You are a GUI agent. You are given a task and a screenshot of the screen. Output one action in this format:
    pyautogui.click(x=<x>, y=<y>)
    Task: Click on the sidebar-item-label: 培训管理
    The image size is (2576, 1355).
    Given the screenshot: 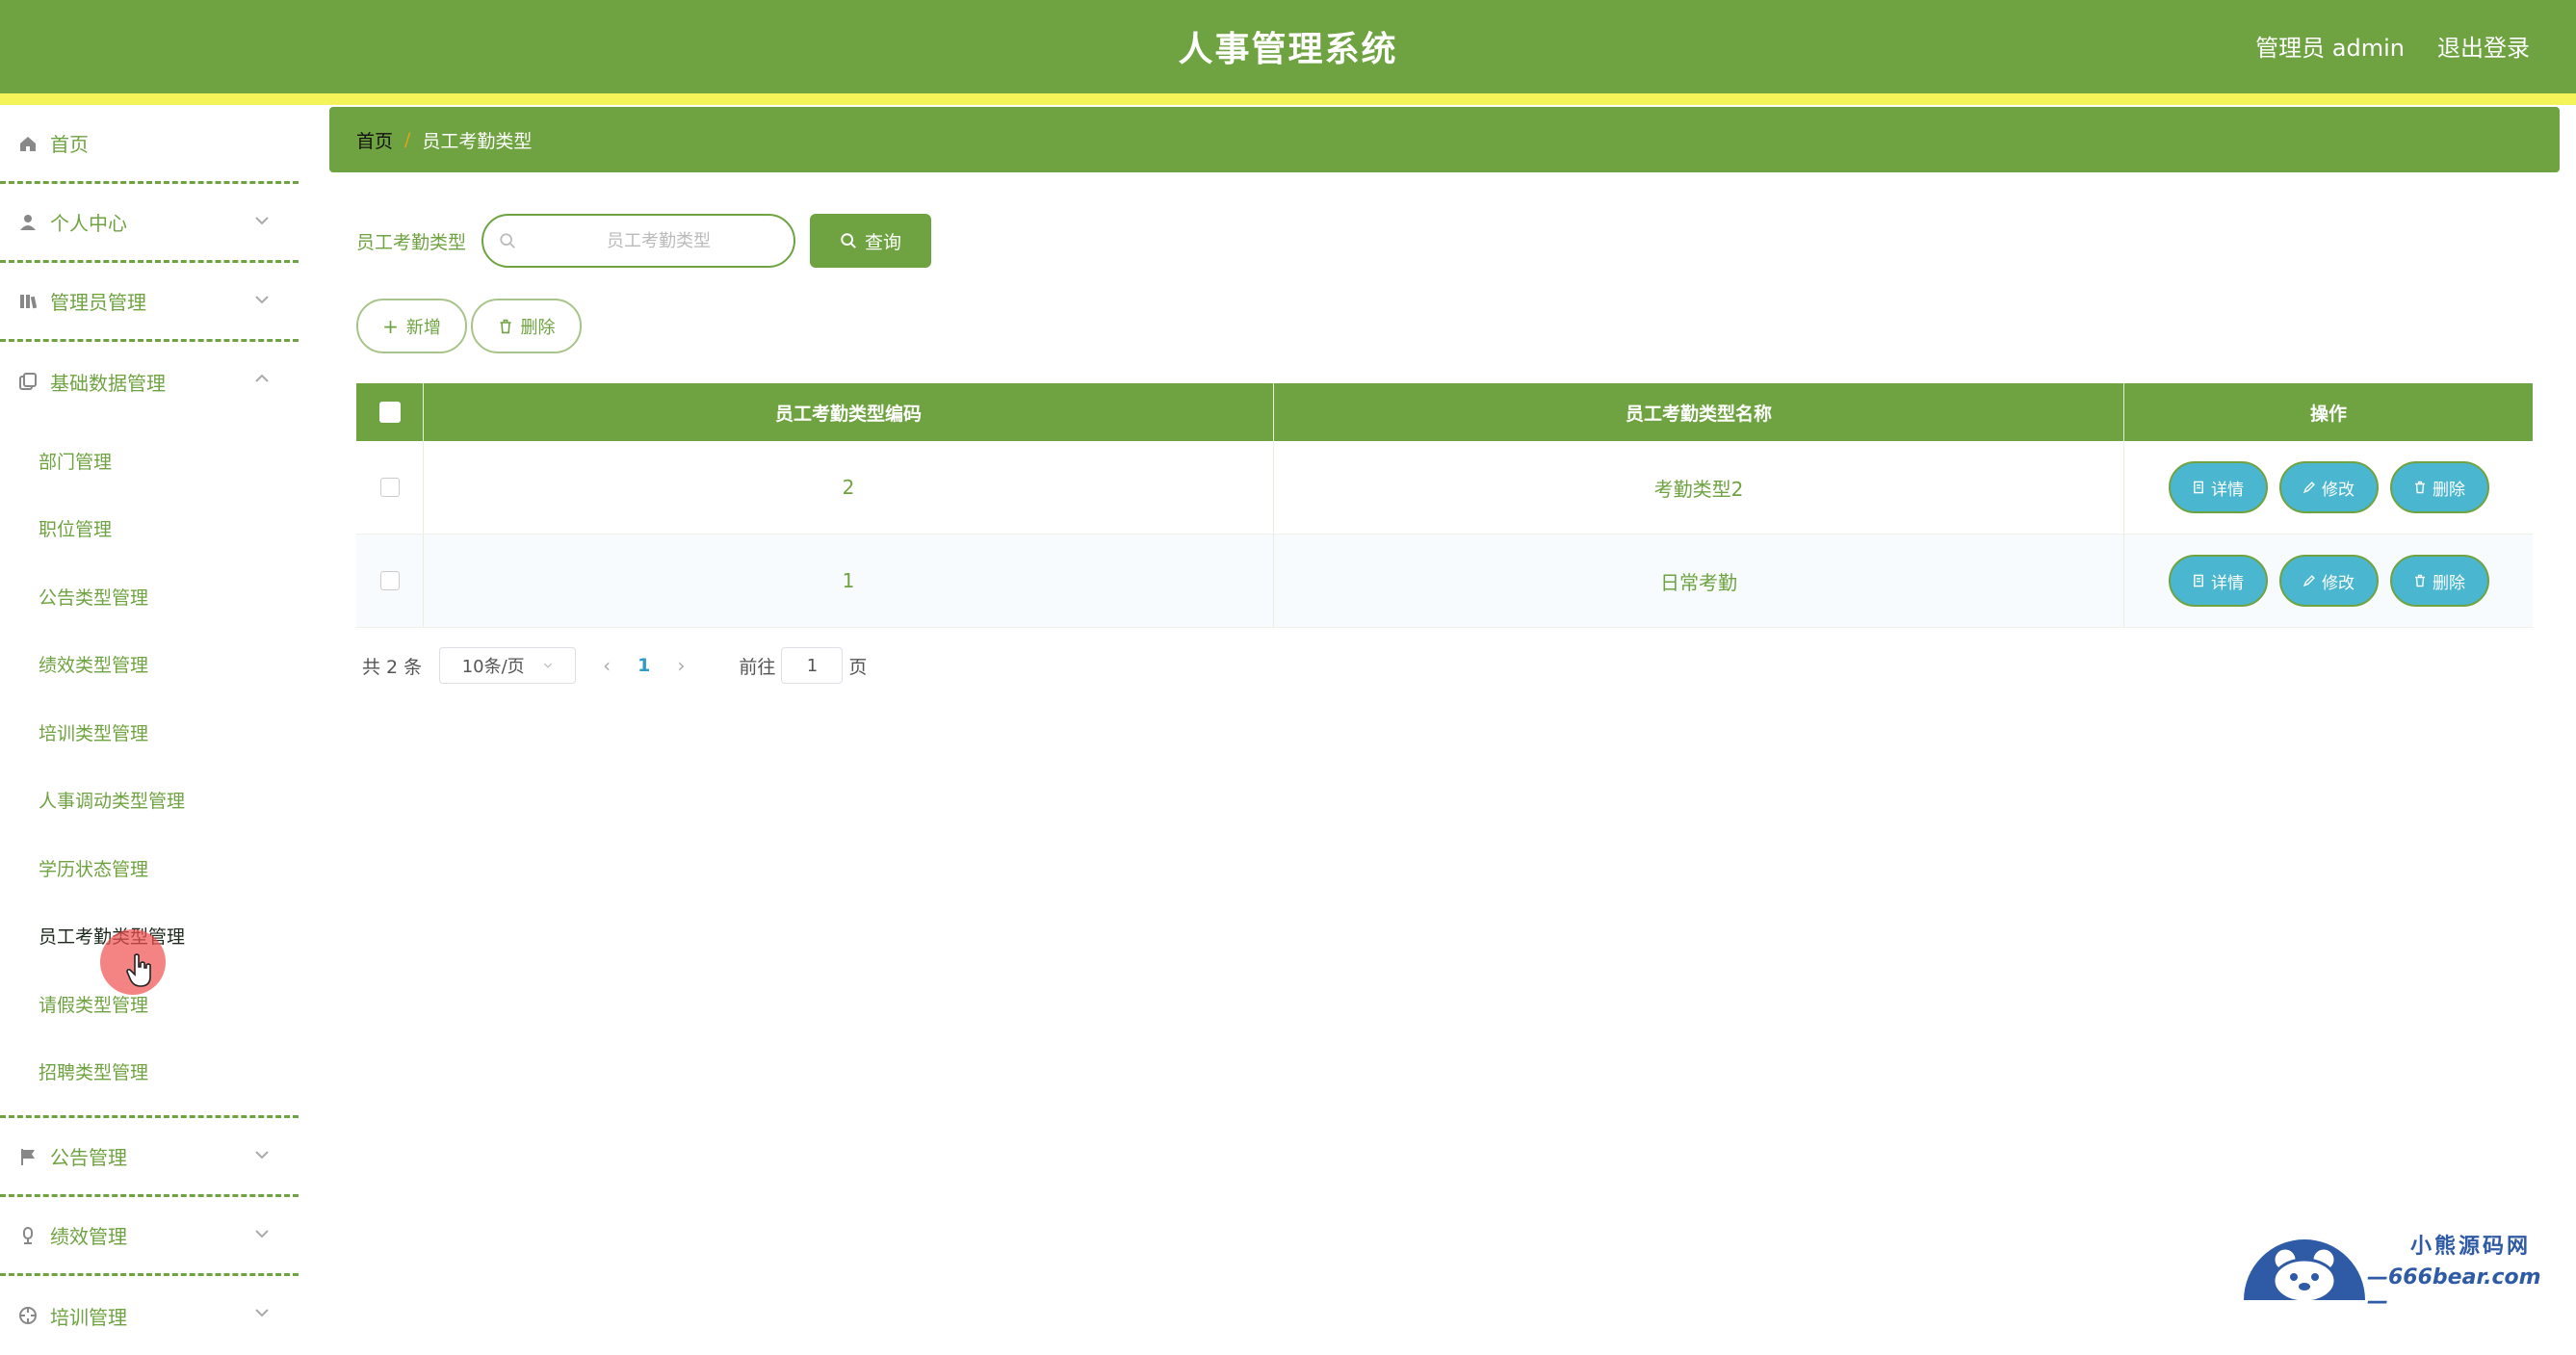 What is the action you would take?
    pyautogui.click(x=88, y=1317)
    